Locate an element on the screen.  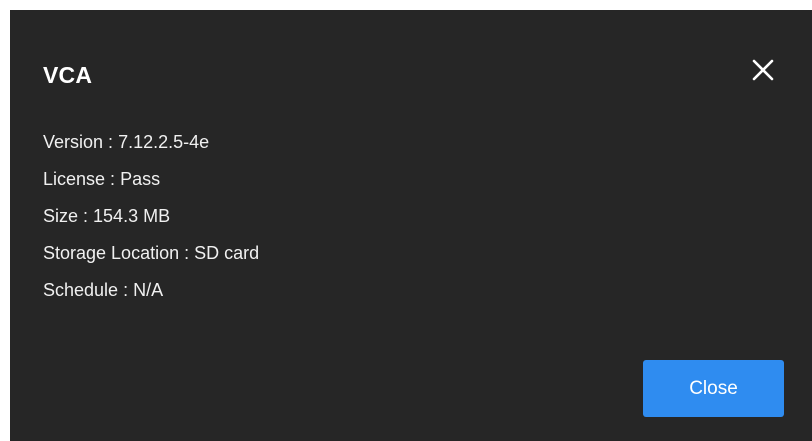
license-label: License is located at coordinates (74, 179).